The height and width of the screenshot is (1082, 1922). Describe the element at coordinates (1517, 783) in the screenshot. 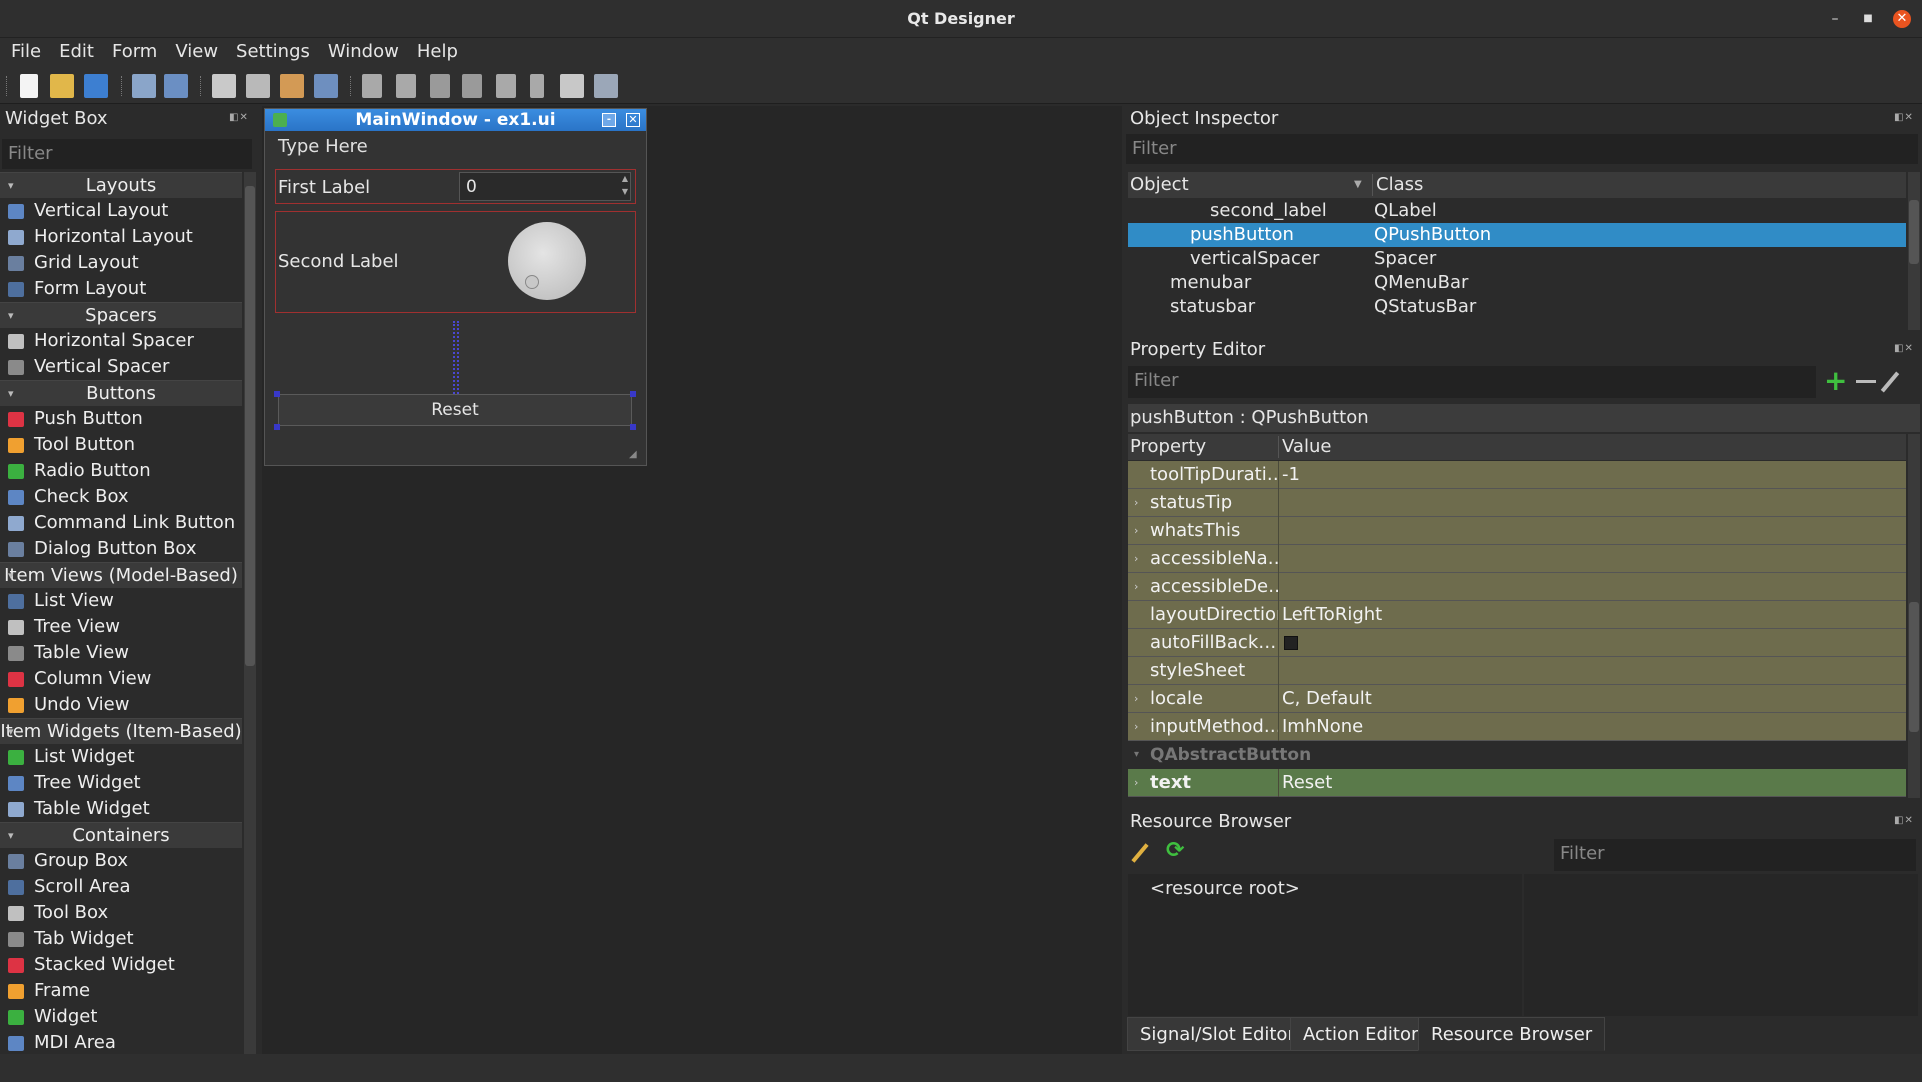

I see `property-row-text: › text Reset` at that location.